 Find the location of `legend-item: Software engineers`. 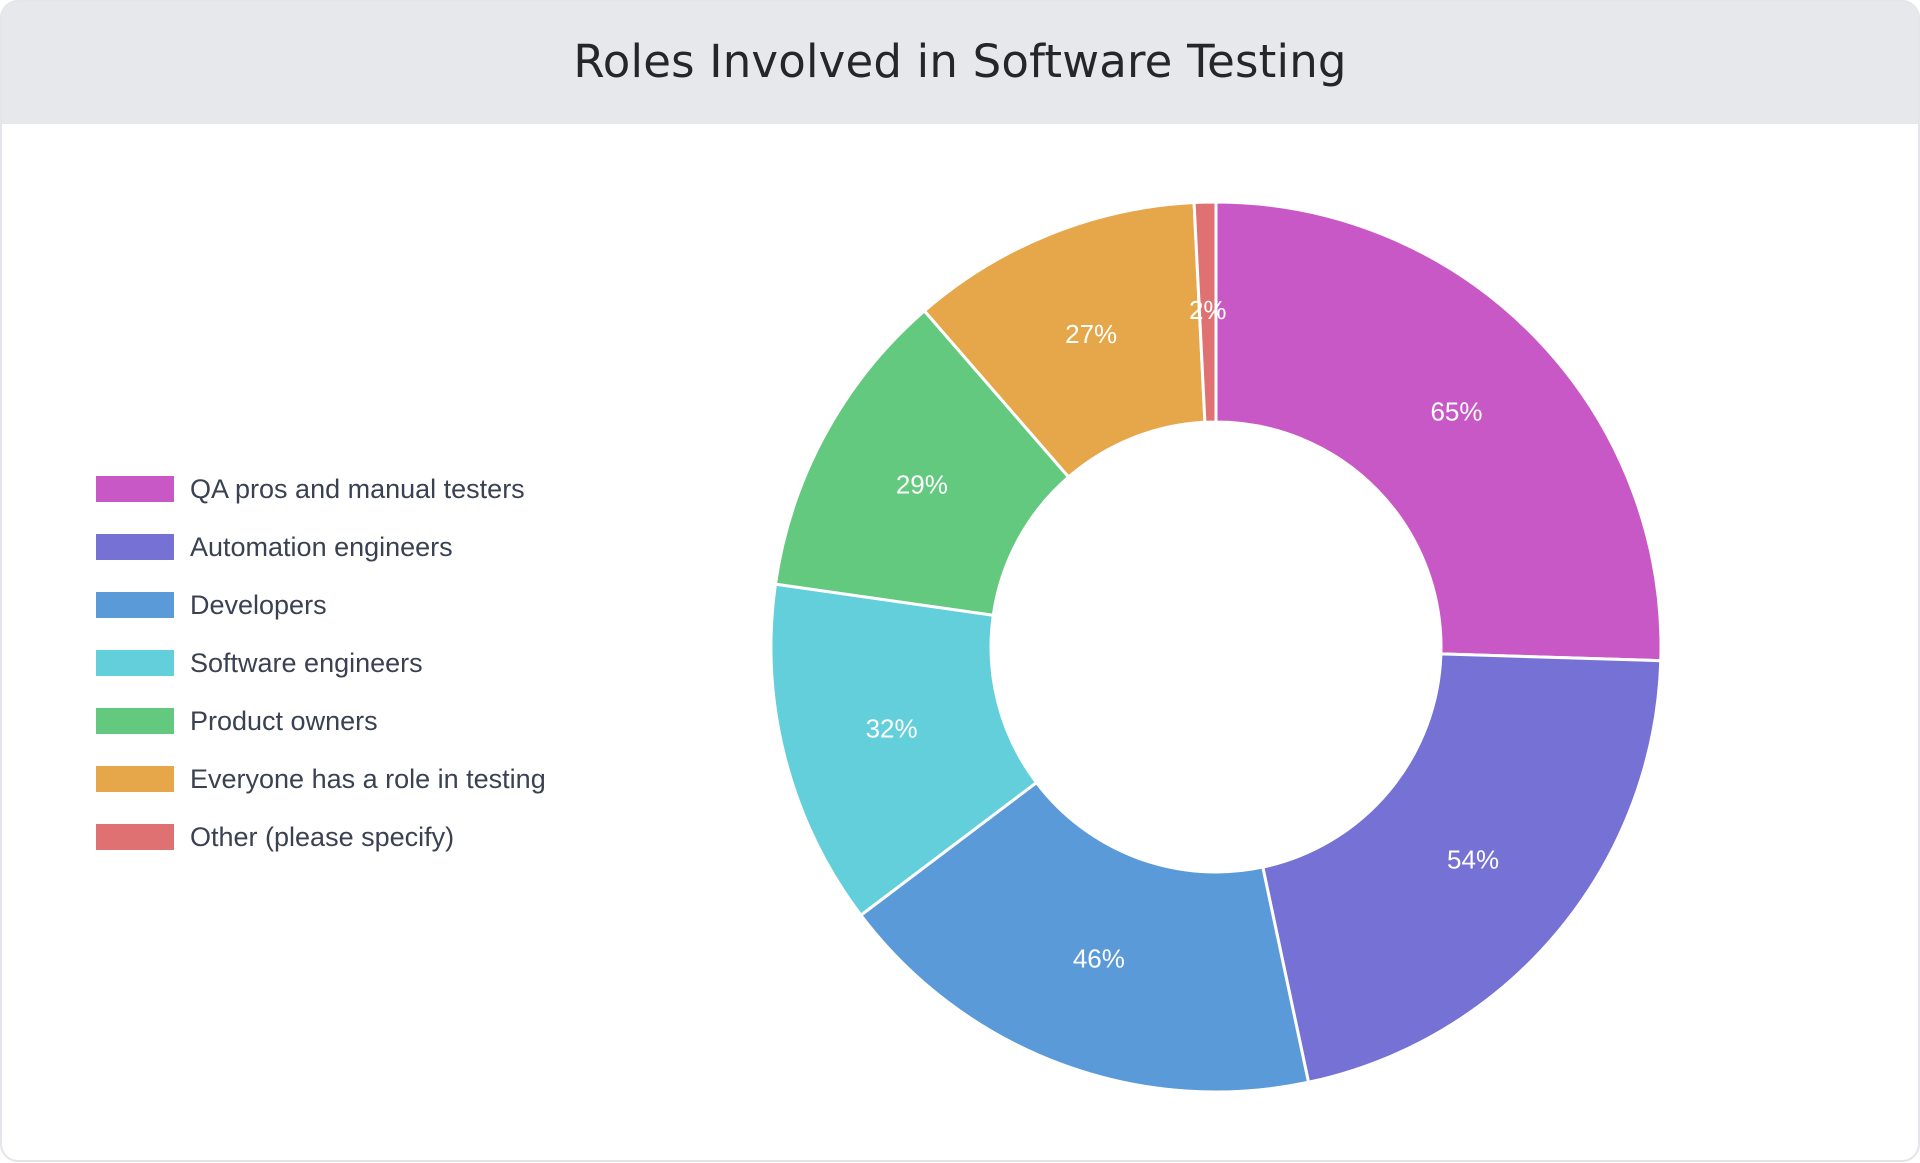

legend-item: Software engineers is located at coordinates (356, 663).